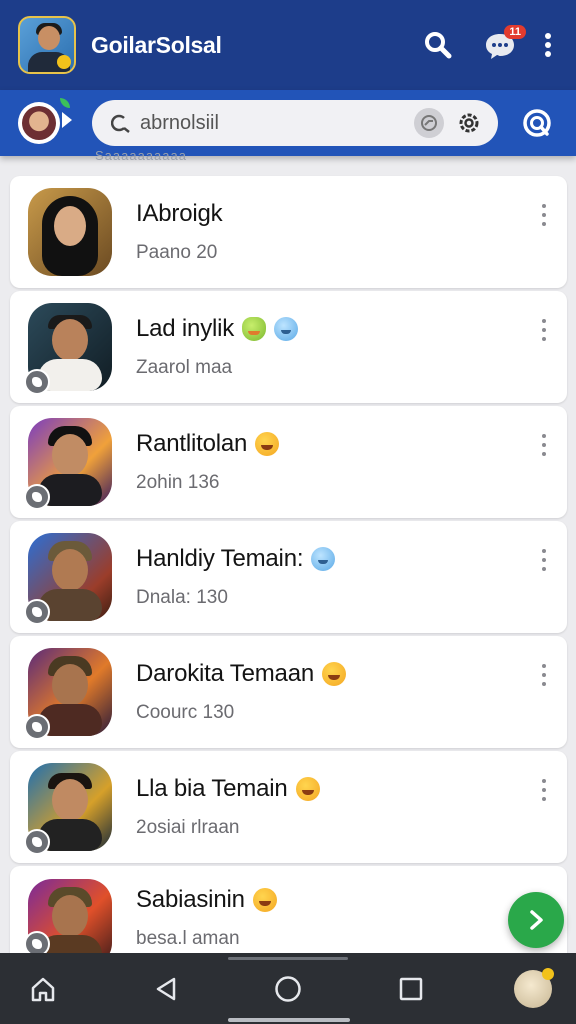 The width and height of the screenshot is (576, 1024). I want to click on contact-card: Sabiasinin besa.l aman, so click(288, 916).